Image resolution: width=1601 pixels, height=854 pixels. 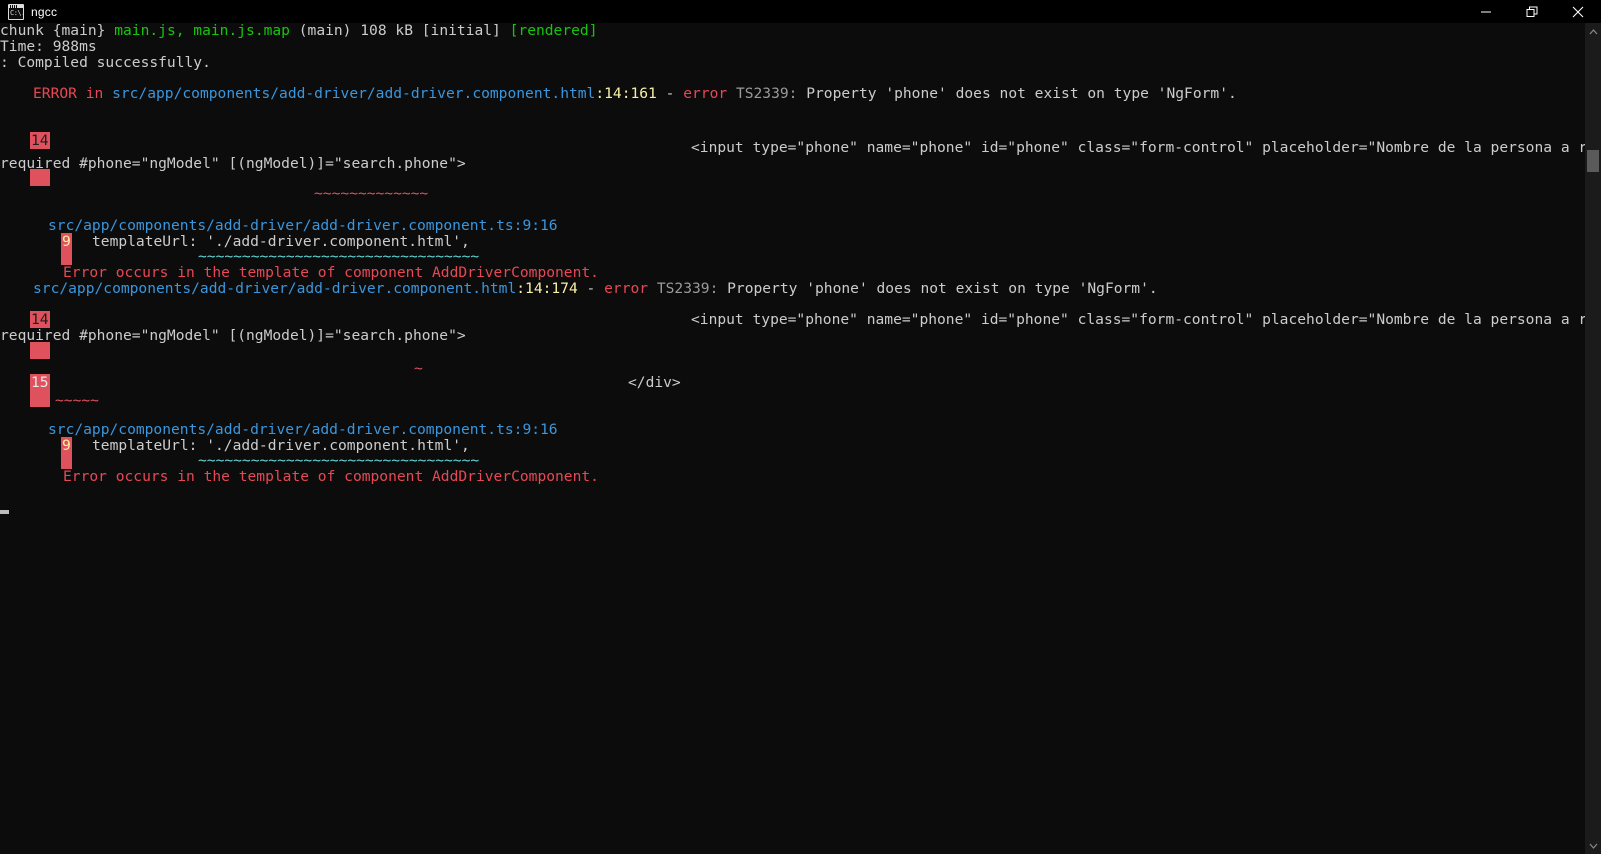 I want to click on vertical-scrollbar, so click(x=1593, y=438).